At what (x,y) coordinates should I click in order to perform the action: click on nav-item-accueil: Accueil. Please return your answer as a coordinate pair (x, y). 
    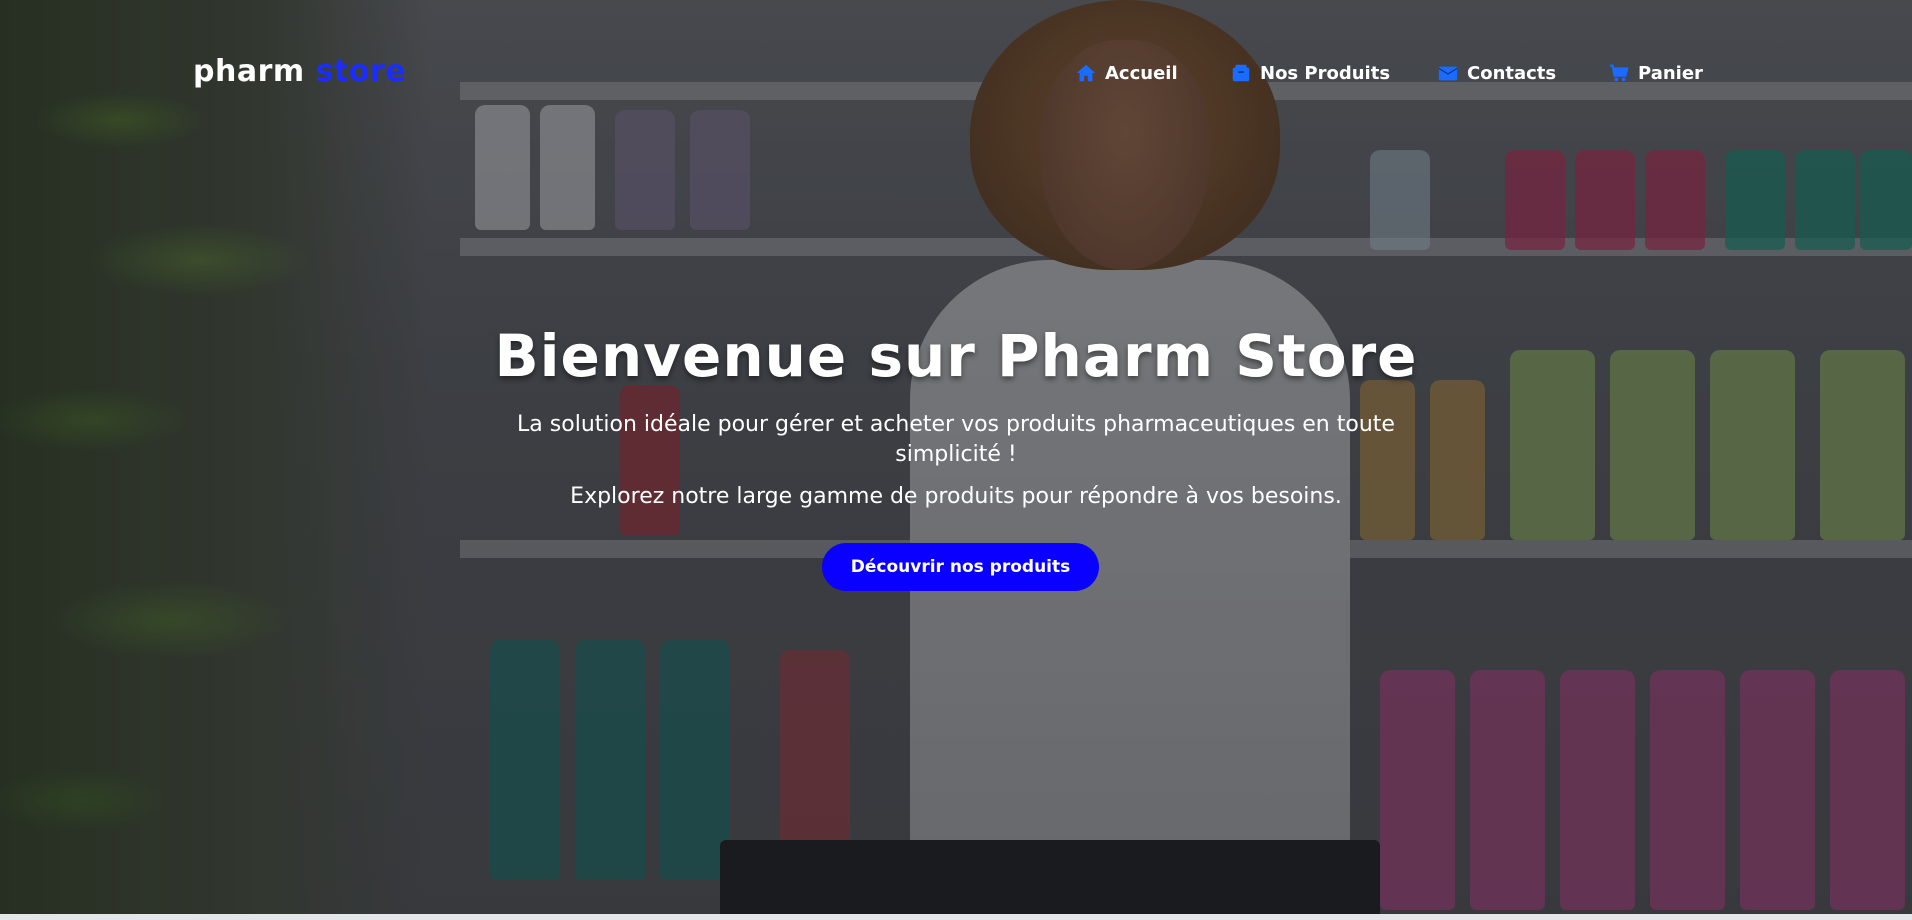
    Looking at the image, I should click on (1126, 73).